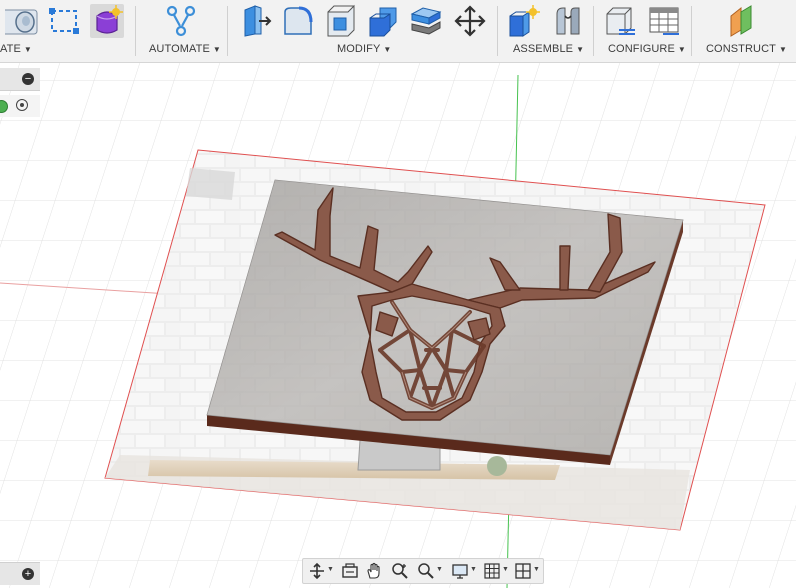  Describe the element at coordinates (568, 21) in the screenshot. I see `joint-icon` at that location.